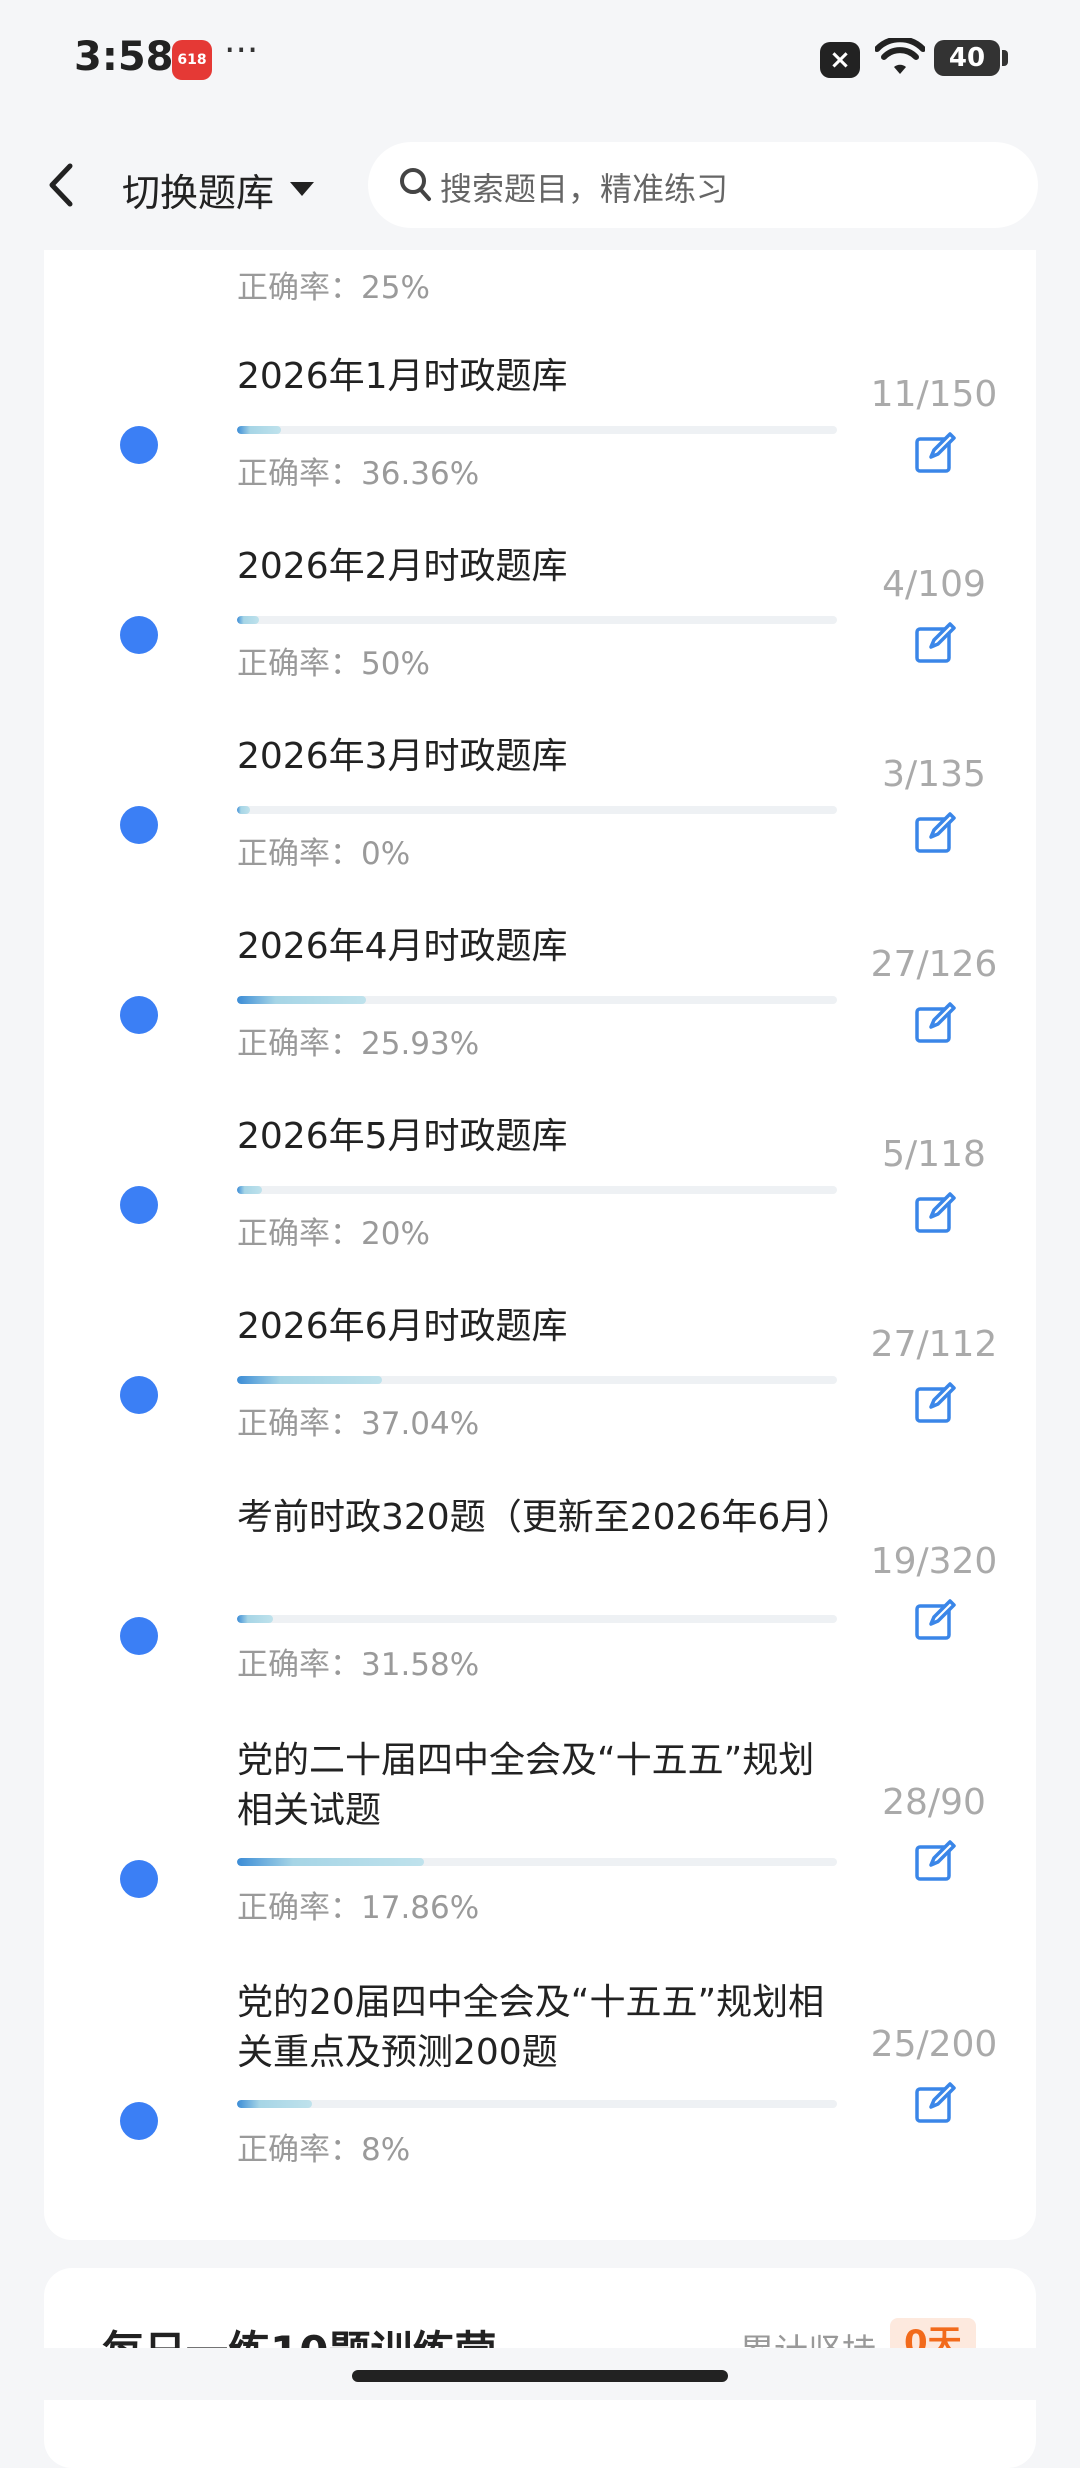 This screenshot has width=1080, height=2468. What do you see at coordinates (934, 2044) in the screenshot?
I see `item-count: 25/200` at bounding box center [934, 2044].